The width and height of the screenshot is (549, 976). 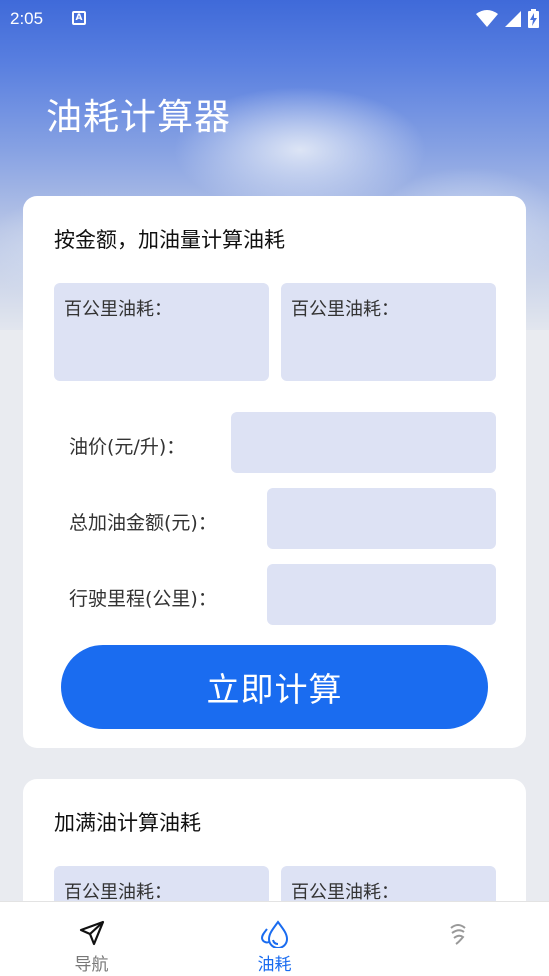 I want to click on nav-label: 导航, so click(x=91, y=965).